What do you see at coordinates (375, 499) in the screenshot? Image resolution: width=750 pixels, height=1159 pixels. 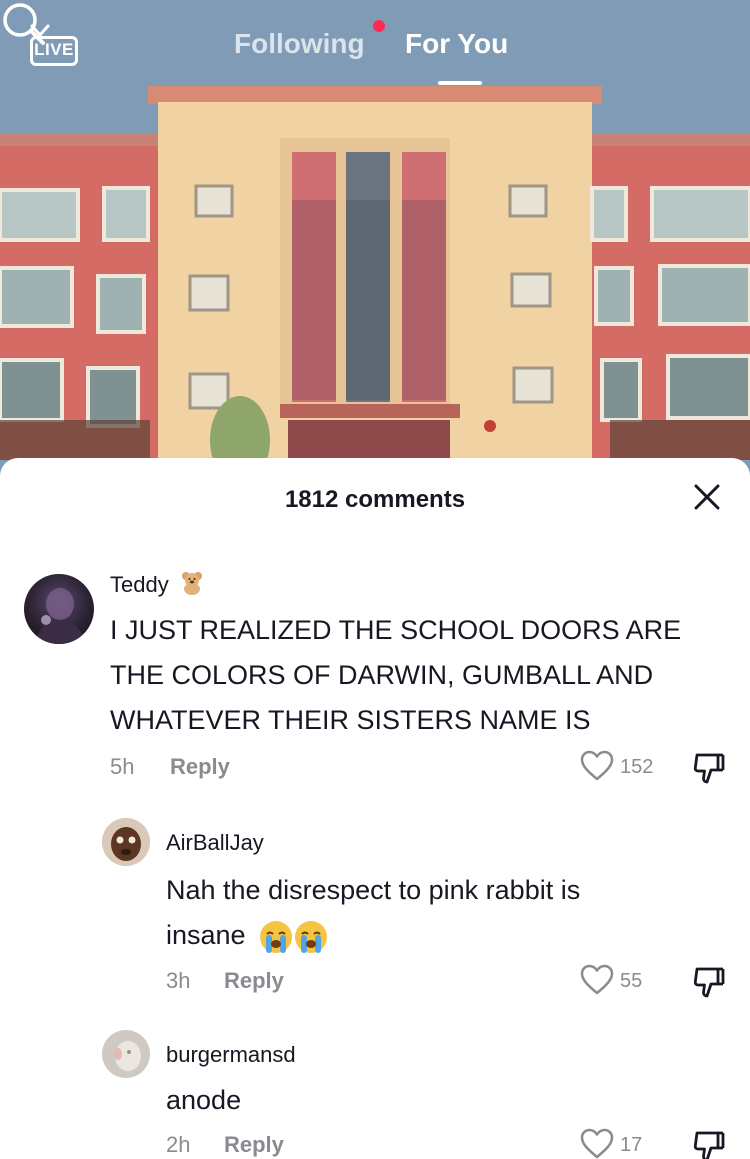 I see `comments-count-title: 1812 comments` at bounding box center [375, 499].